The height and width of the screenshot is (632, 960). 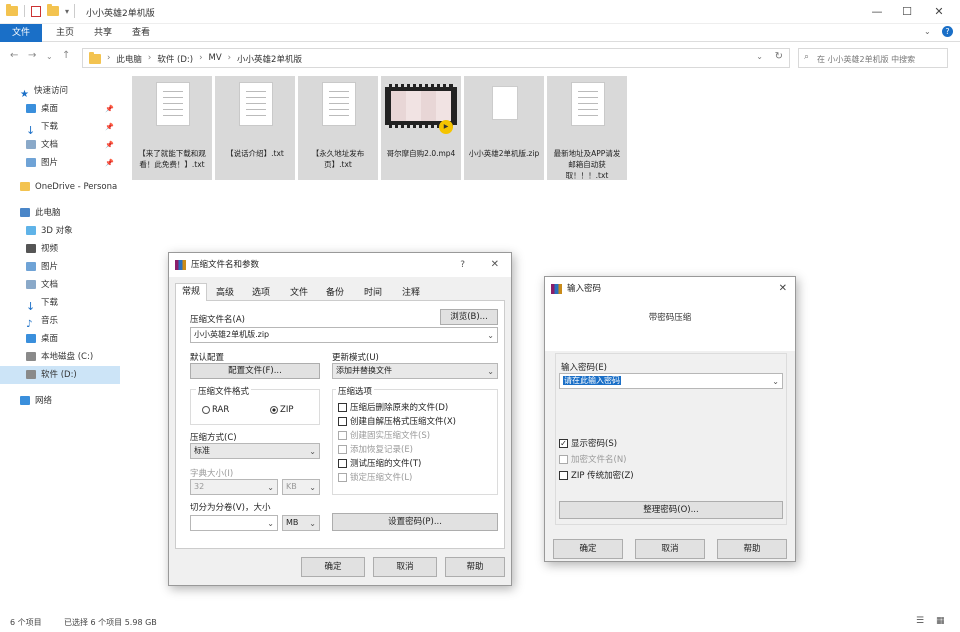 What do you see at coordinates (32, 55) in the screenshot?
I see `forward-icon: →` at bounding box center [32, 55].